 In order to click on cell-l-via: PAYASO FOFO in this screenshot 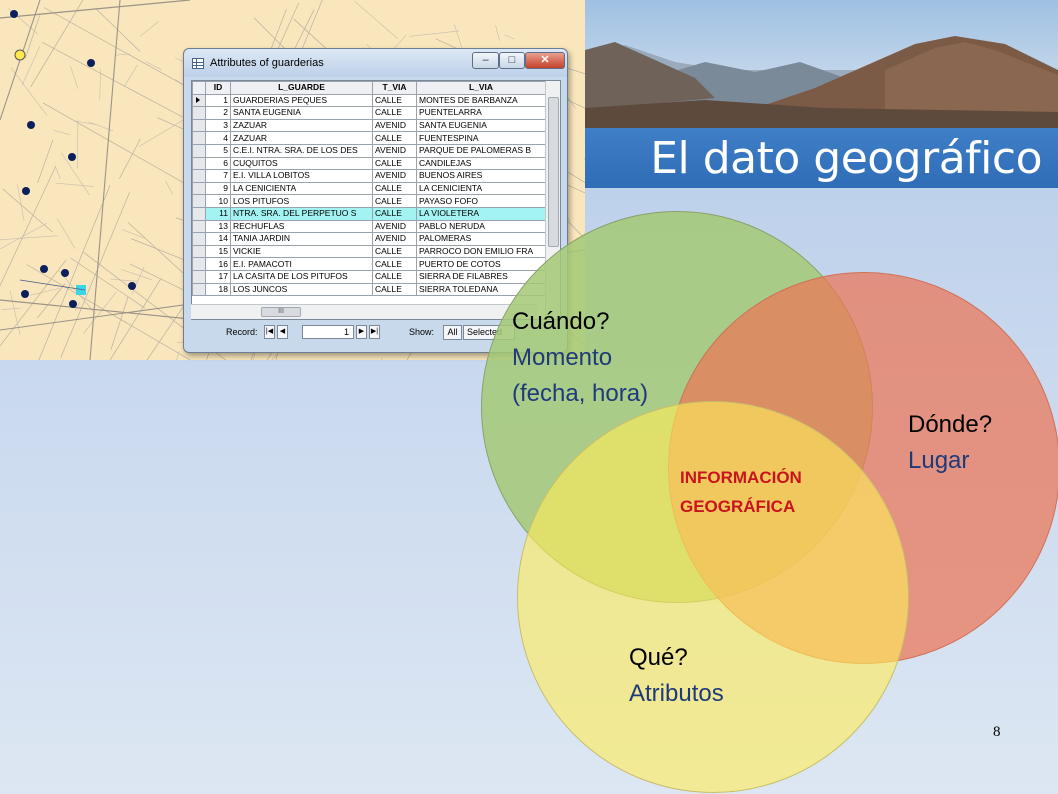, I will do `click(481, 201)`.